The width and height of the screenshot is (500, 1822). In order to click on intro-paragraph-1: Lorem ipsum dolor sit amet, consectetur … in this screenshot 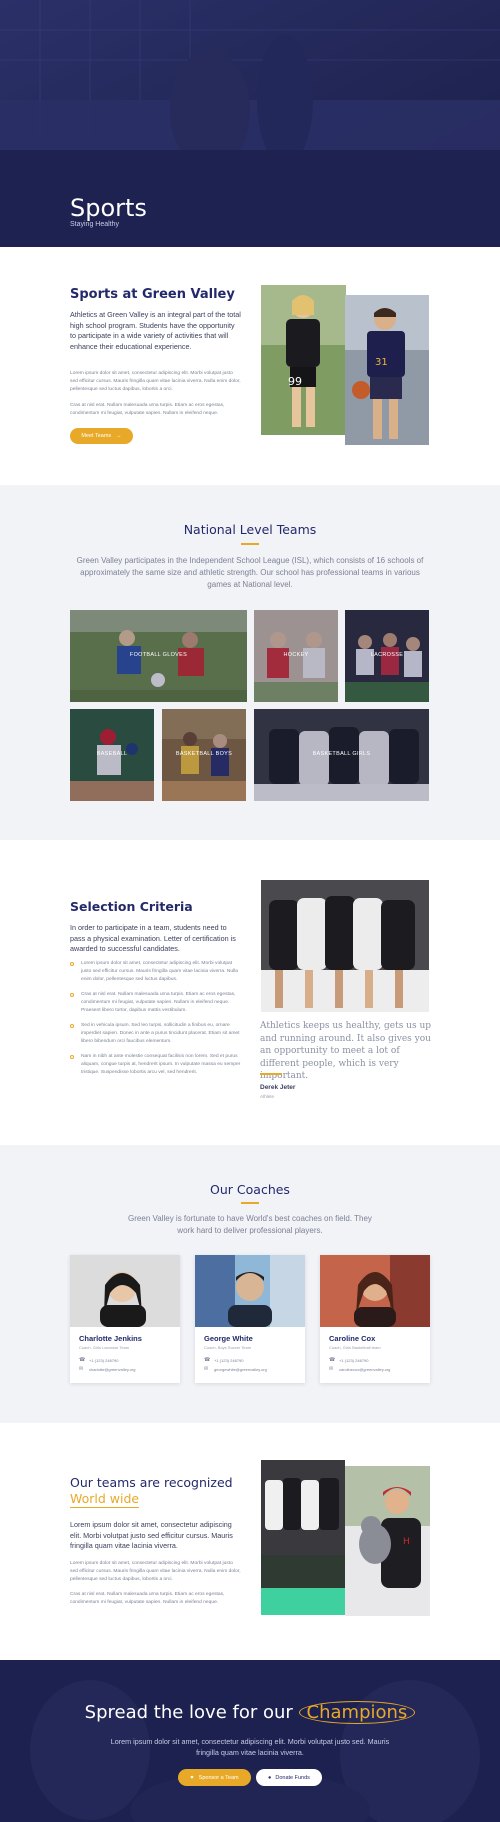, I will do `click(155, 381)`.